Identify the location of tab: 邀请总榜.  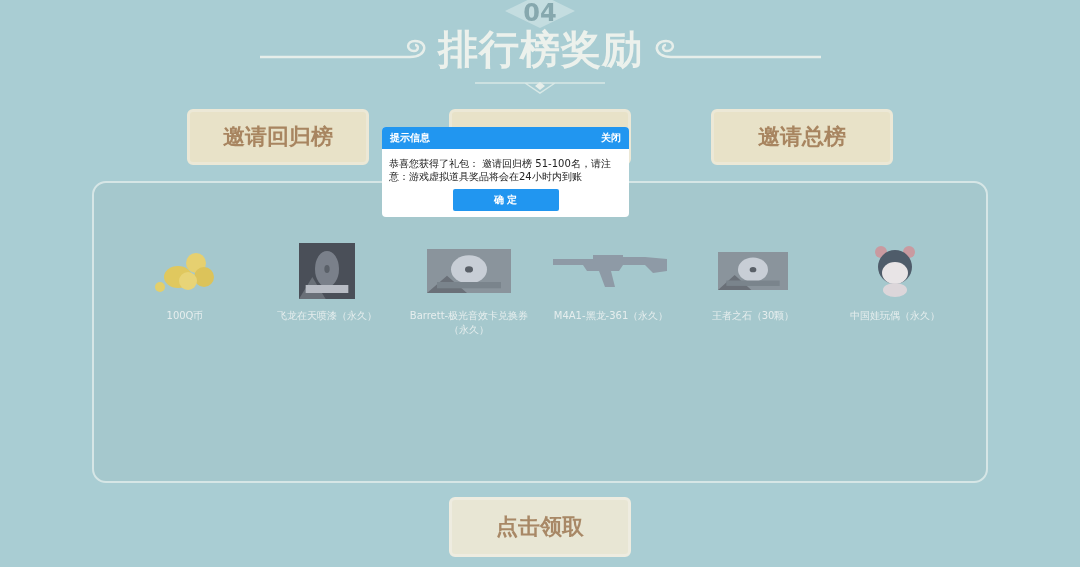
(802, 137).